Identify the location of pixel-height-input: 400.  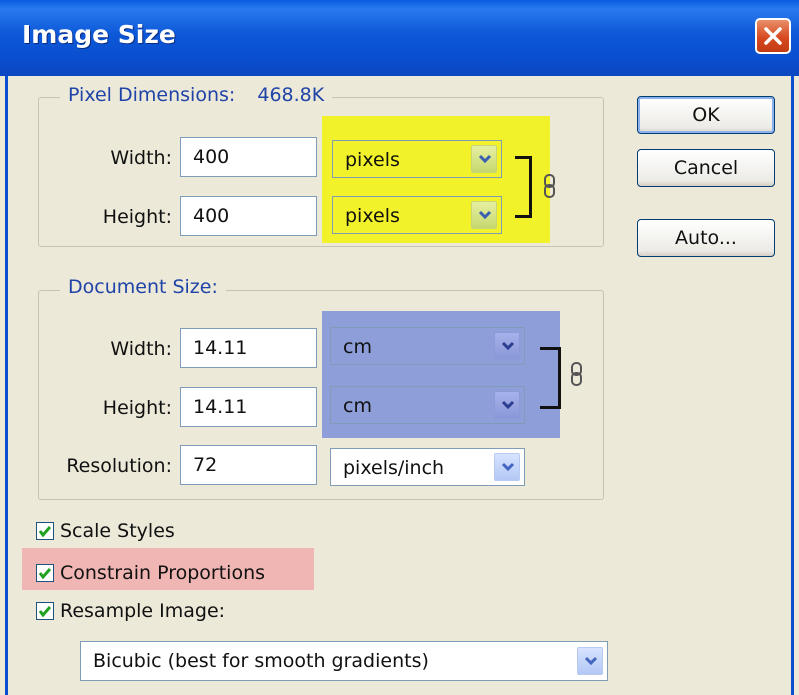
(248, 216).